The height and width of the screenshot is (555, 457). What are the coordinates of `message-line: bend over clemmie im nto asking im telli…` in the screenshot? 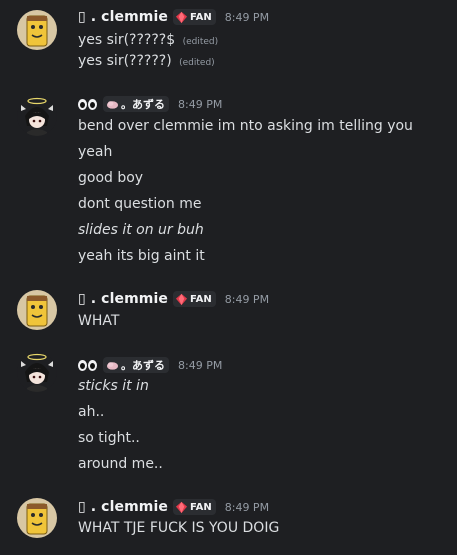 It's located at (245, 126).